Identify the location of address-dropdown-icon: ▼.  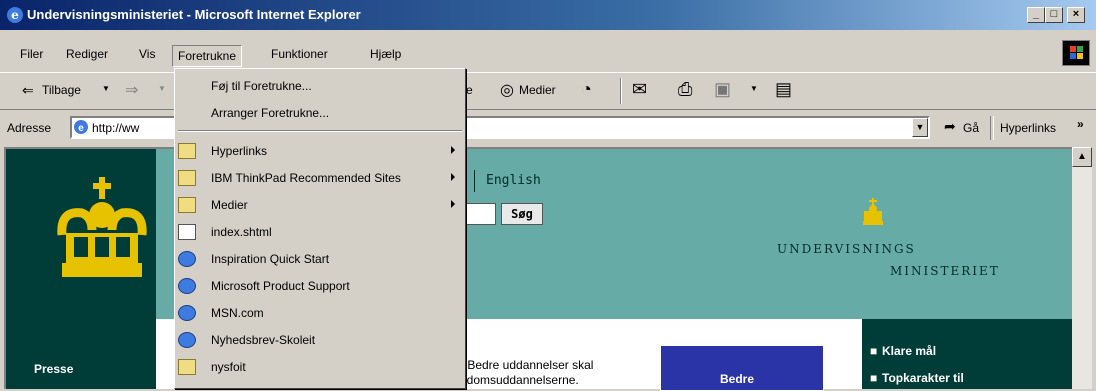
(920, 127).